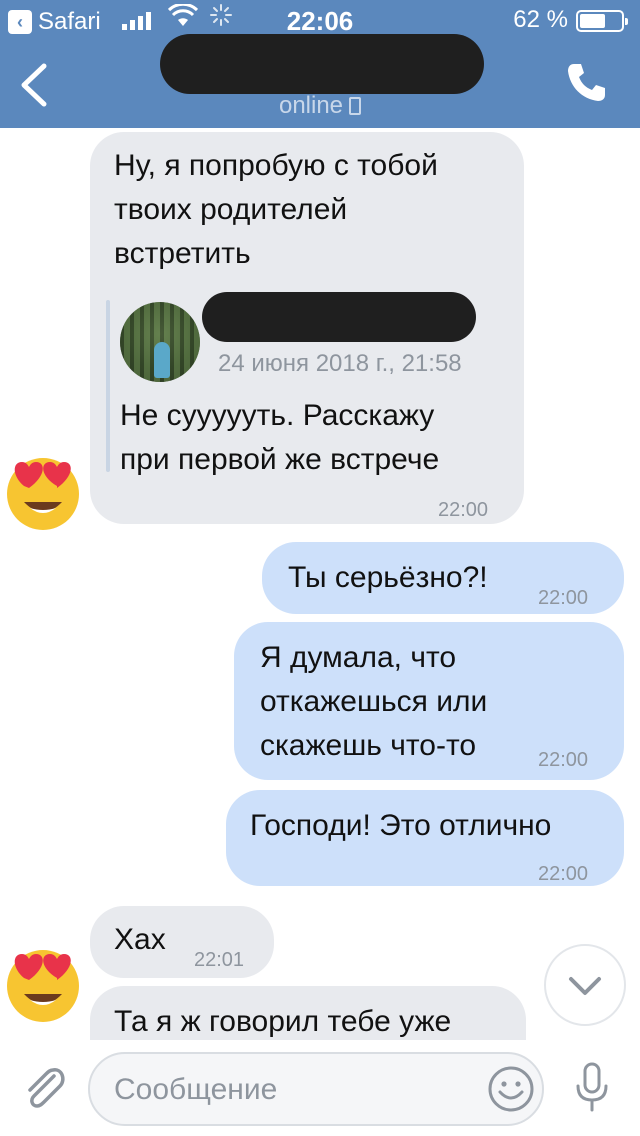  Describe the element at coordinates (108, 386) in the screenshot. I see `forward-indicator-line` at that location.